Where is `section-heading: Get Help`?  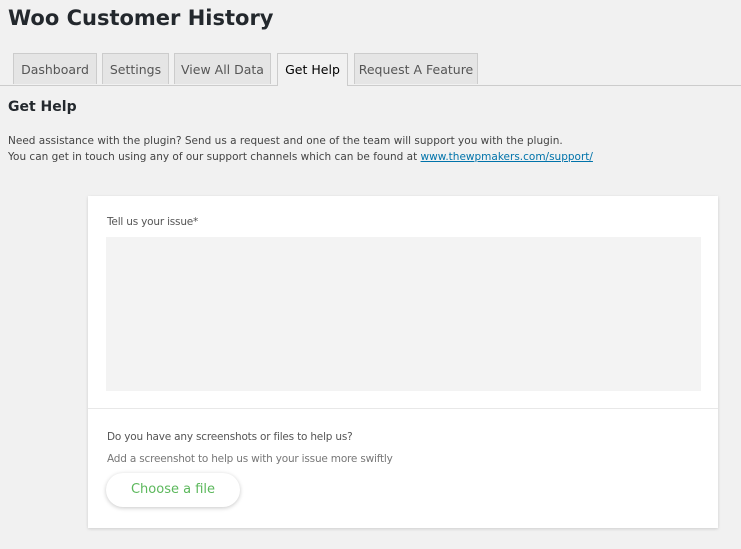 section-heading: Get Help is located at coordinates (42, 107).